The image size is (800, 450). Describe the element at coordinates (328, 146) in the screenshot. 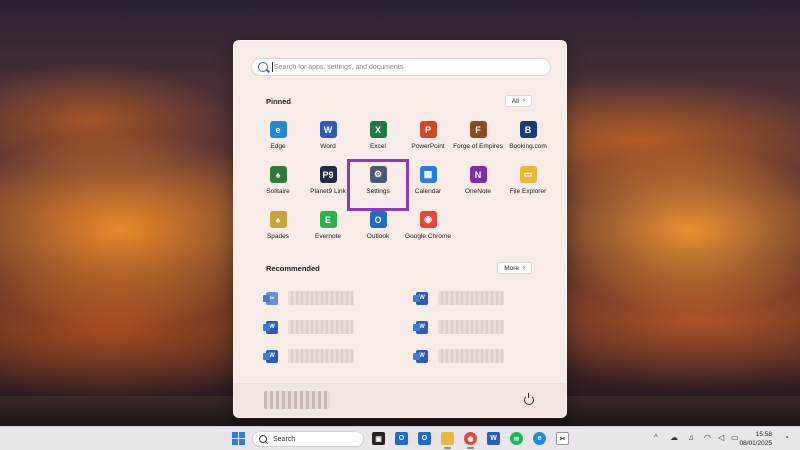

I see `pinned-app-label: Word` at that location.